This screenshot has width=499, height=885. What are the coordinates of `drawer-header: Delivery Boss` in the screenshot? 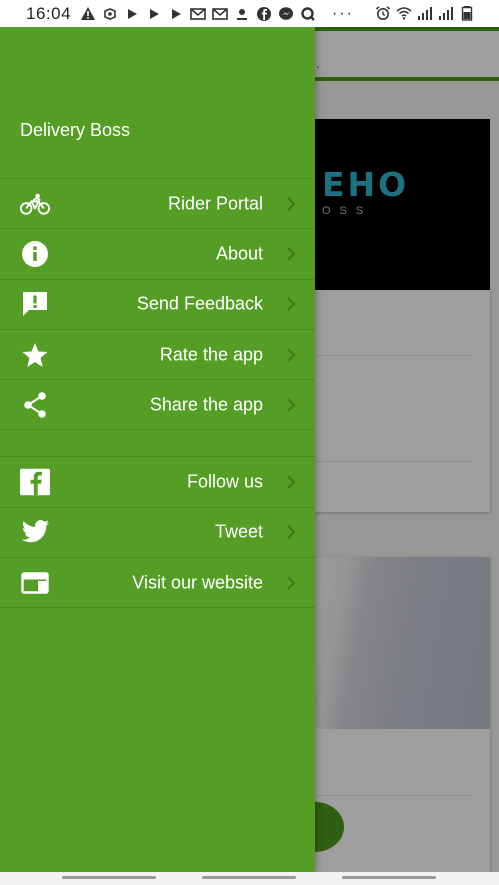 It's located at (157, 103).